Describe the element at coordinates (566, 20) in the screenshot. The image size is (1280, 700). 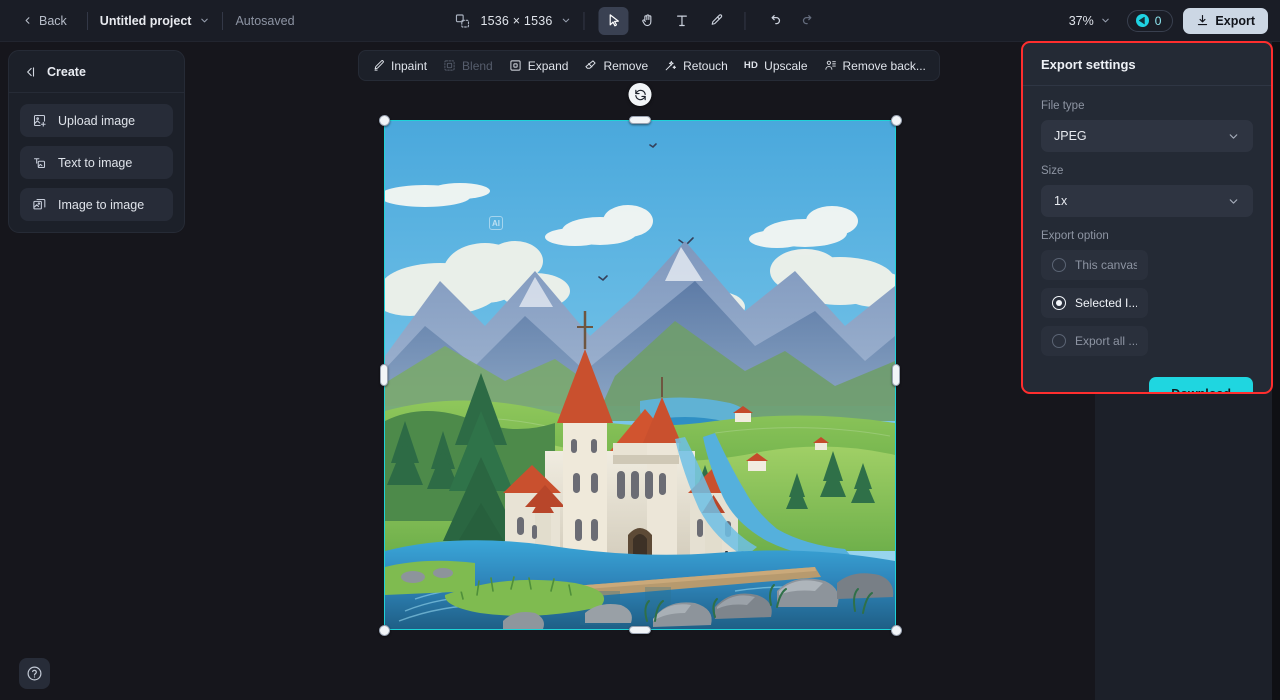
I see `canvas-size-chevron-down-icon` at that location.